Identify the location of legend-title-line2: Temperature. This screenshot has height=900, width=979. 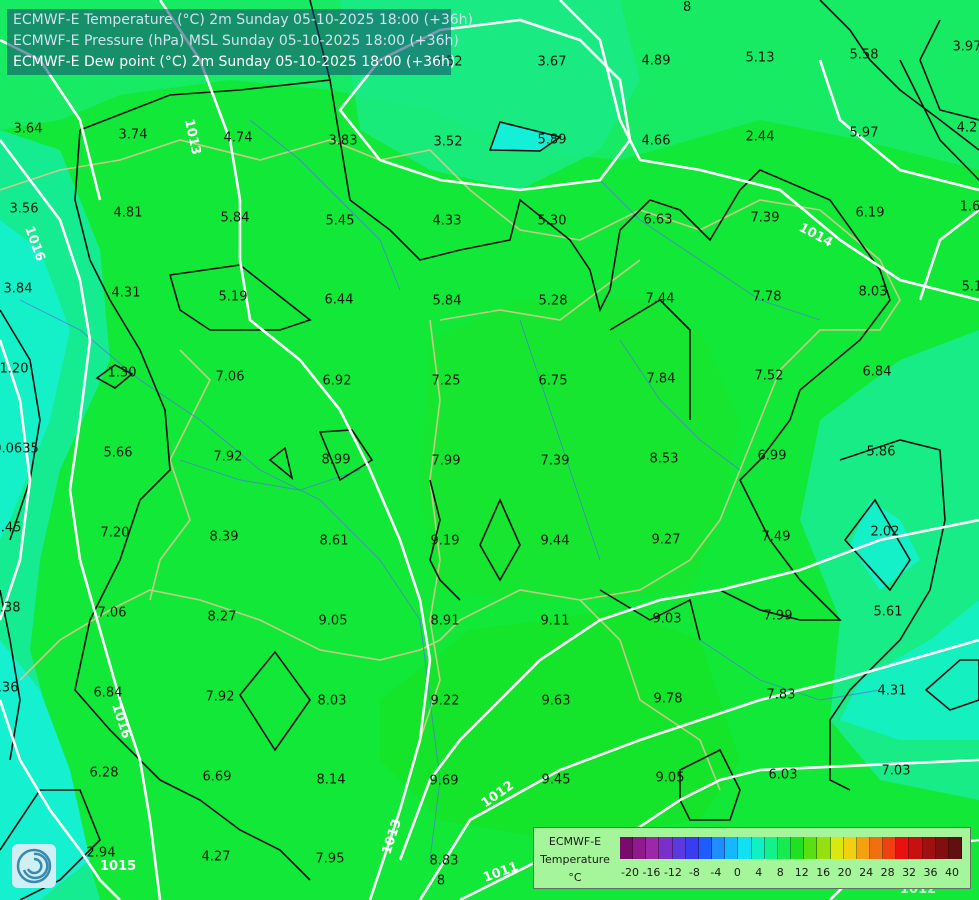
(575, 859).